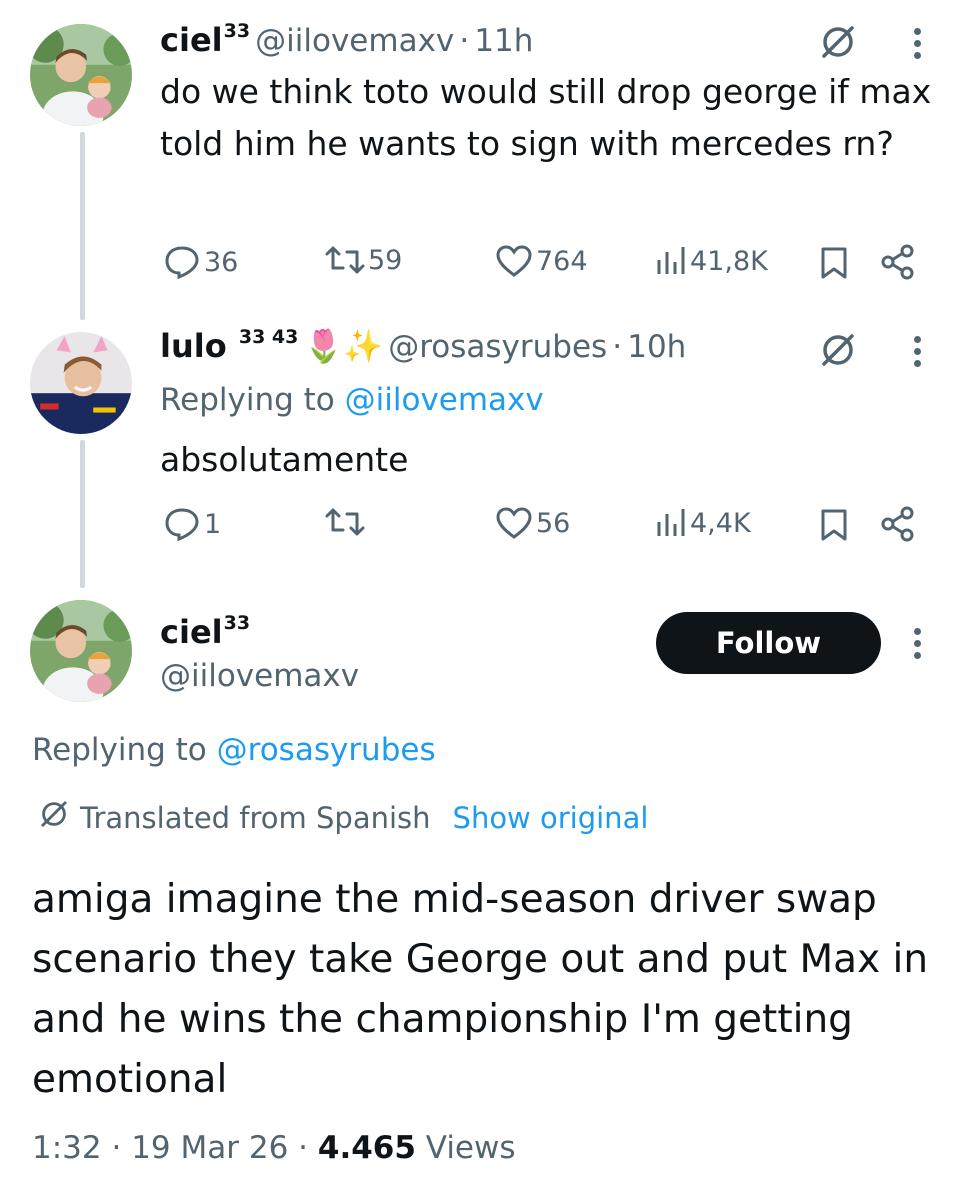  Describe the element at coordinates (343, 346) in the screenshot. I see `name-emoji: 🌷✨` at that location.